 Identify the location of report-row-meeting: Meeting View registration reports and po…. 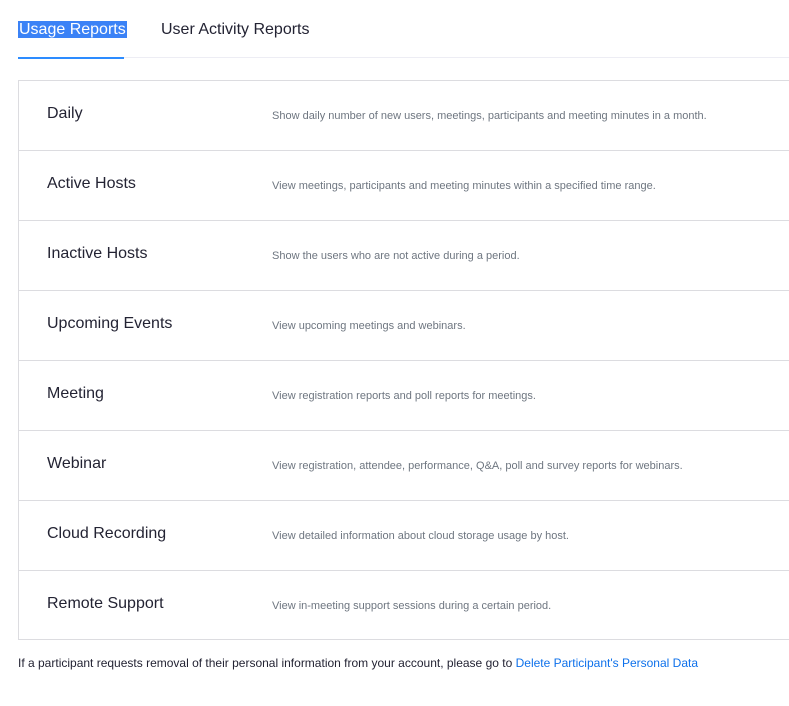
(404, 396).